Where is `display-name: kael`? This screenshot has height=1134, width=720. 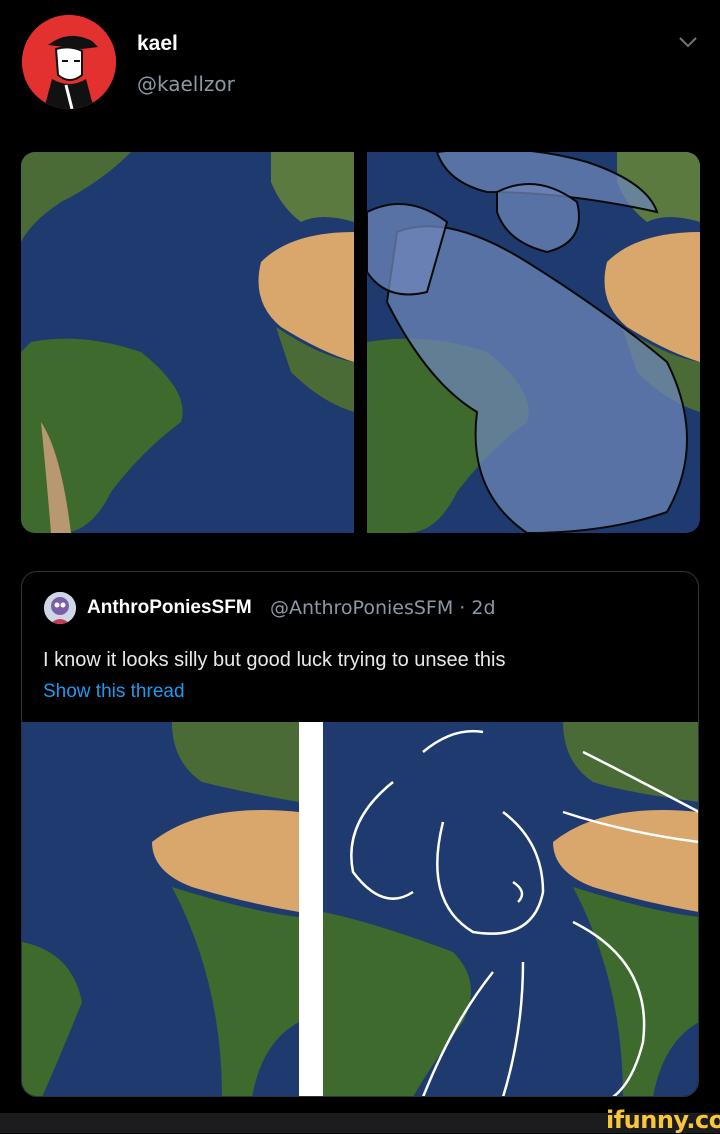
display-name: kael is located at coordinates (157, 44).